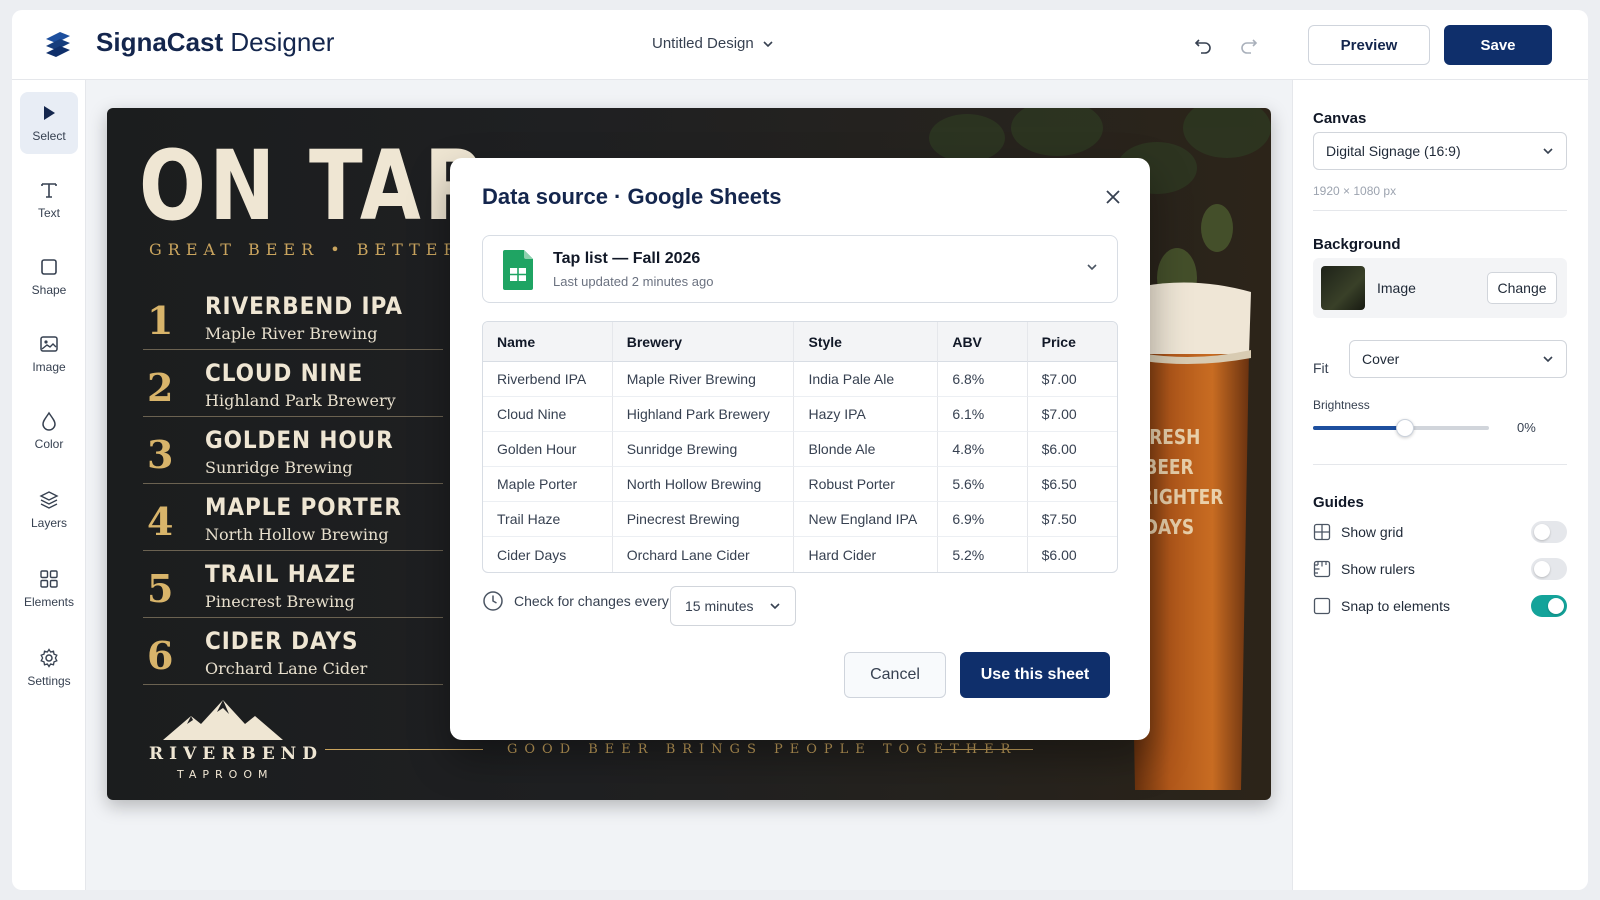 Image resolution: width=1600 pixels, height=900 pixels. Describe the element at coordinates (1369, 45) in the screenshot. I see `preview-button: Preview` at that location.